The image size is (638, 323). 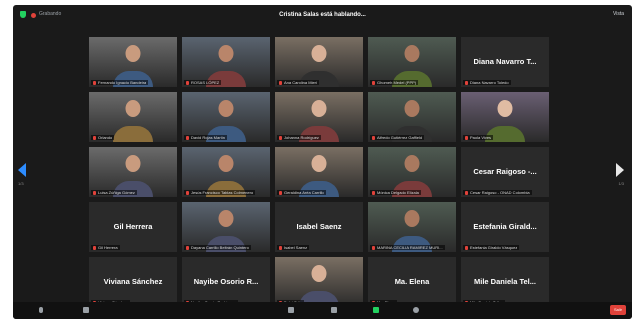 I want to click on camera-icon, so click(x=86, y=310).